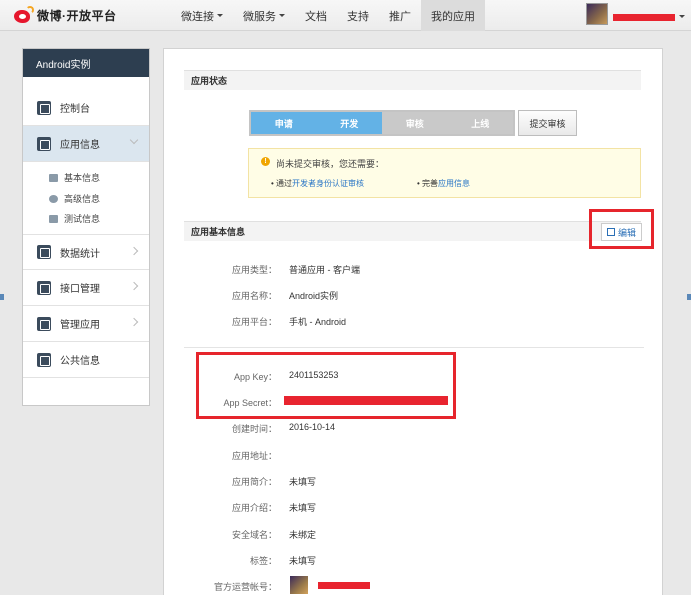 Image resolution: width=691 pixels, height=595 pixels. Describe the element at coordinates (412, 231) in the screenshot. I see `basic-info-section-title: 应用基本信息` at that location.